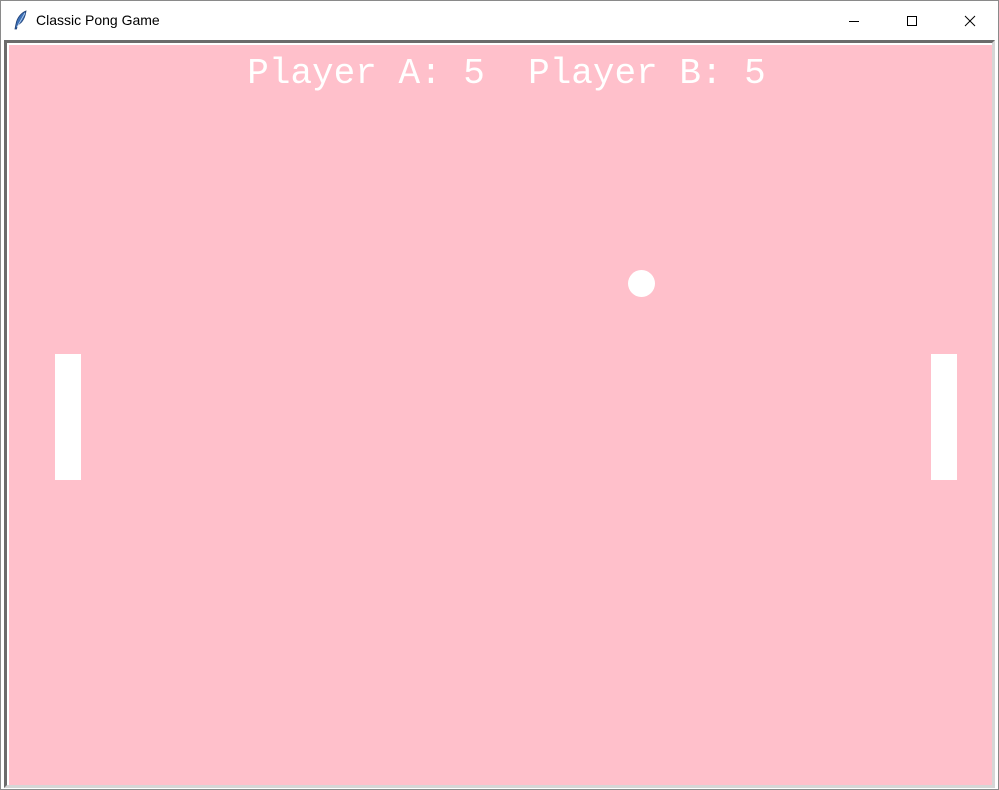 The image size is (999, 790). Describe the element at coordinates (21, 20) in the screenshot. I see `feather-icon` at that location.